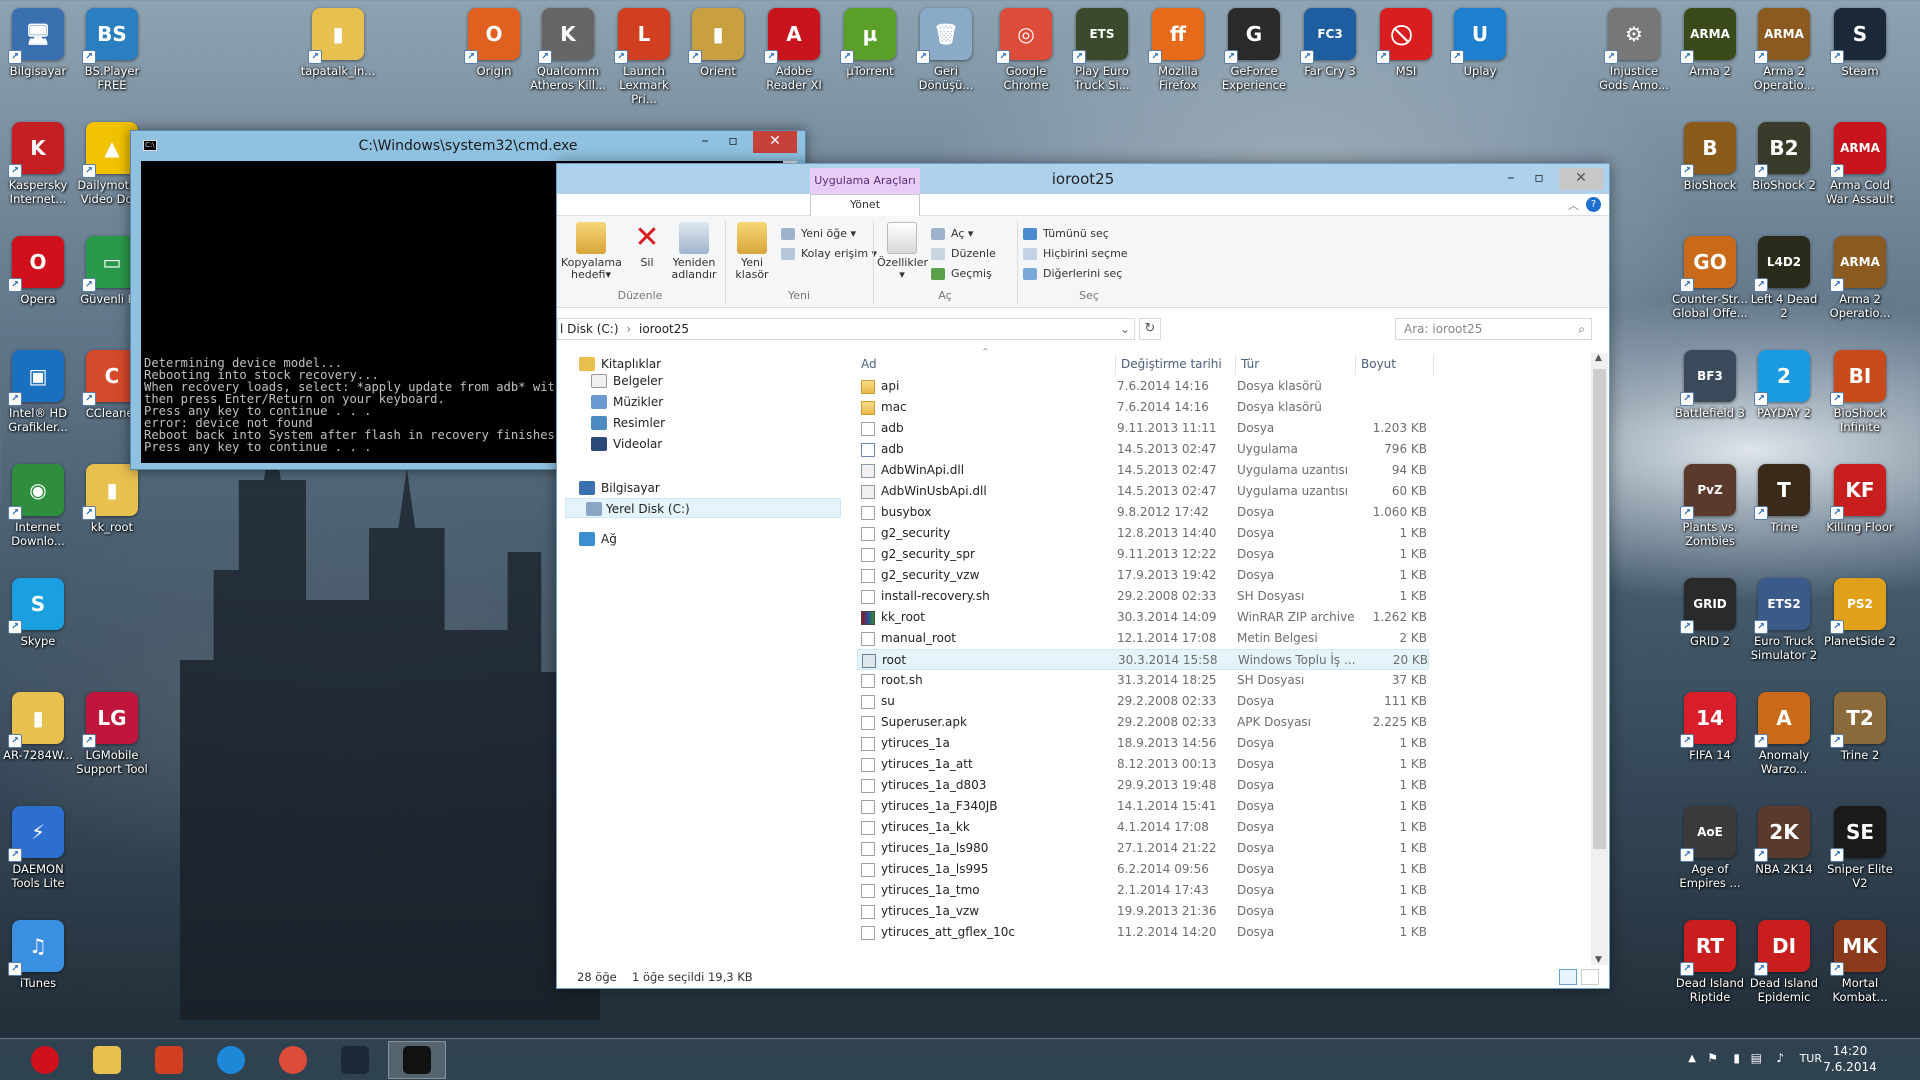 The height and width of the screenshot is (1080, 1920). What do you see at coordinates (1224, 428) in the screenshot?
I see `file-row: adb 9.11.2013 11:11 Dosya 1.203 KB` at bounding box center [1224, 428].